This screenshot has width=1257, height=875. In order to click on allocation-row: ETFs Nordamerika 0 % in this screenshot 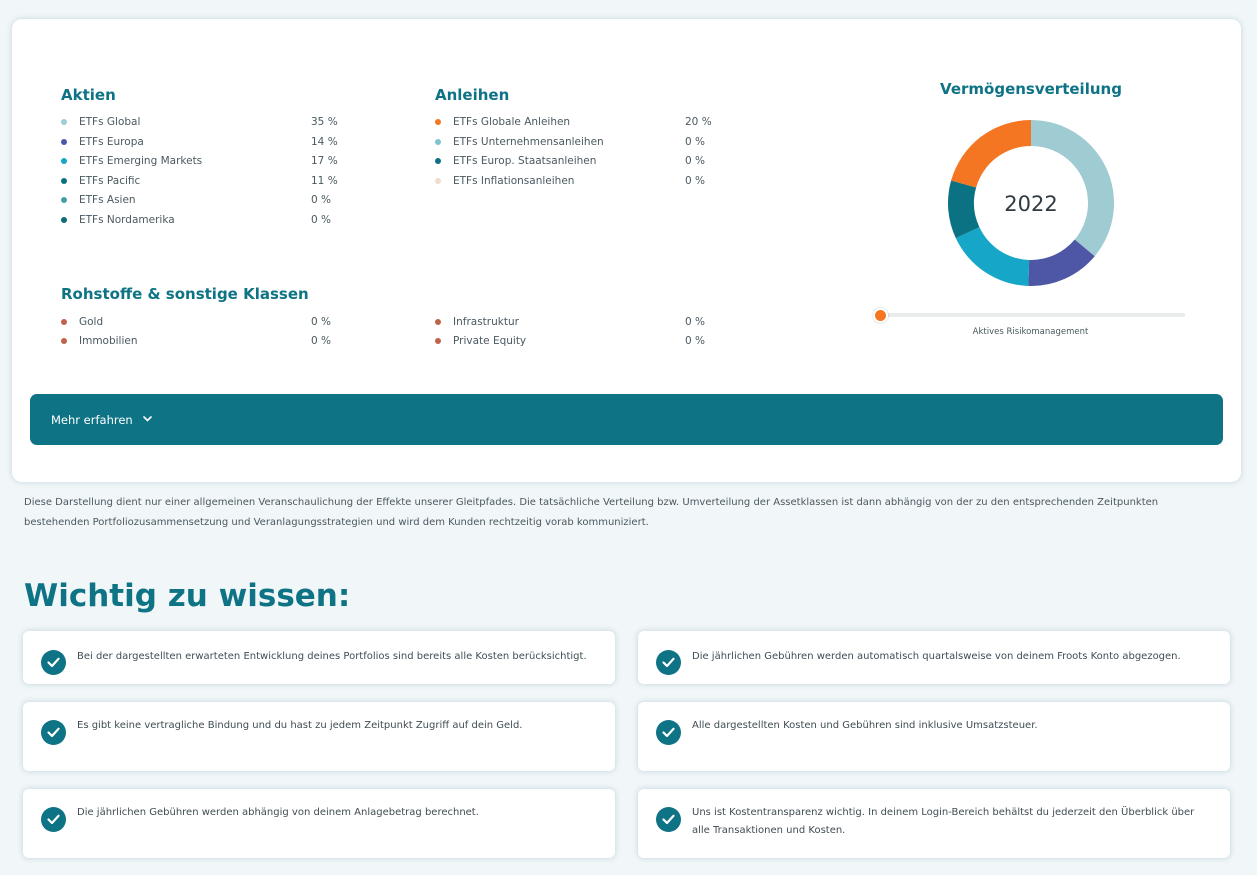, I will do `click(196, 220)`.